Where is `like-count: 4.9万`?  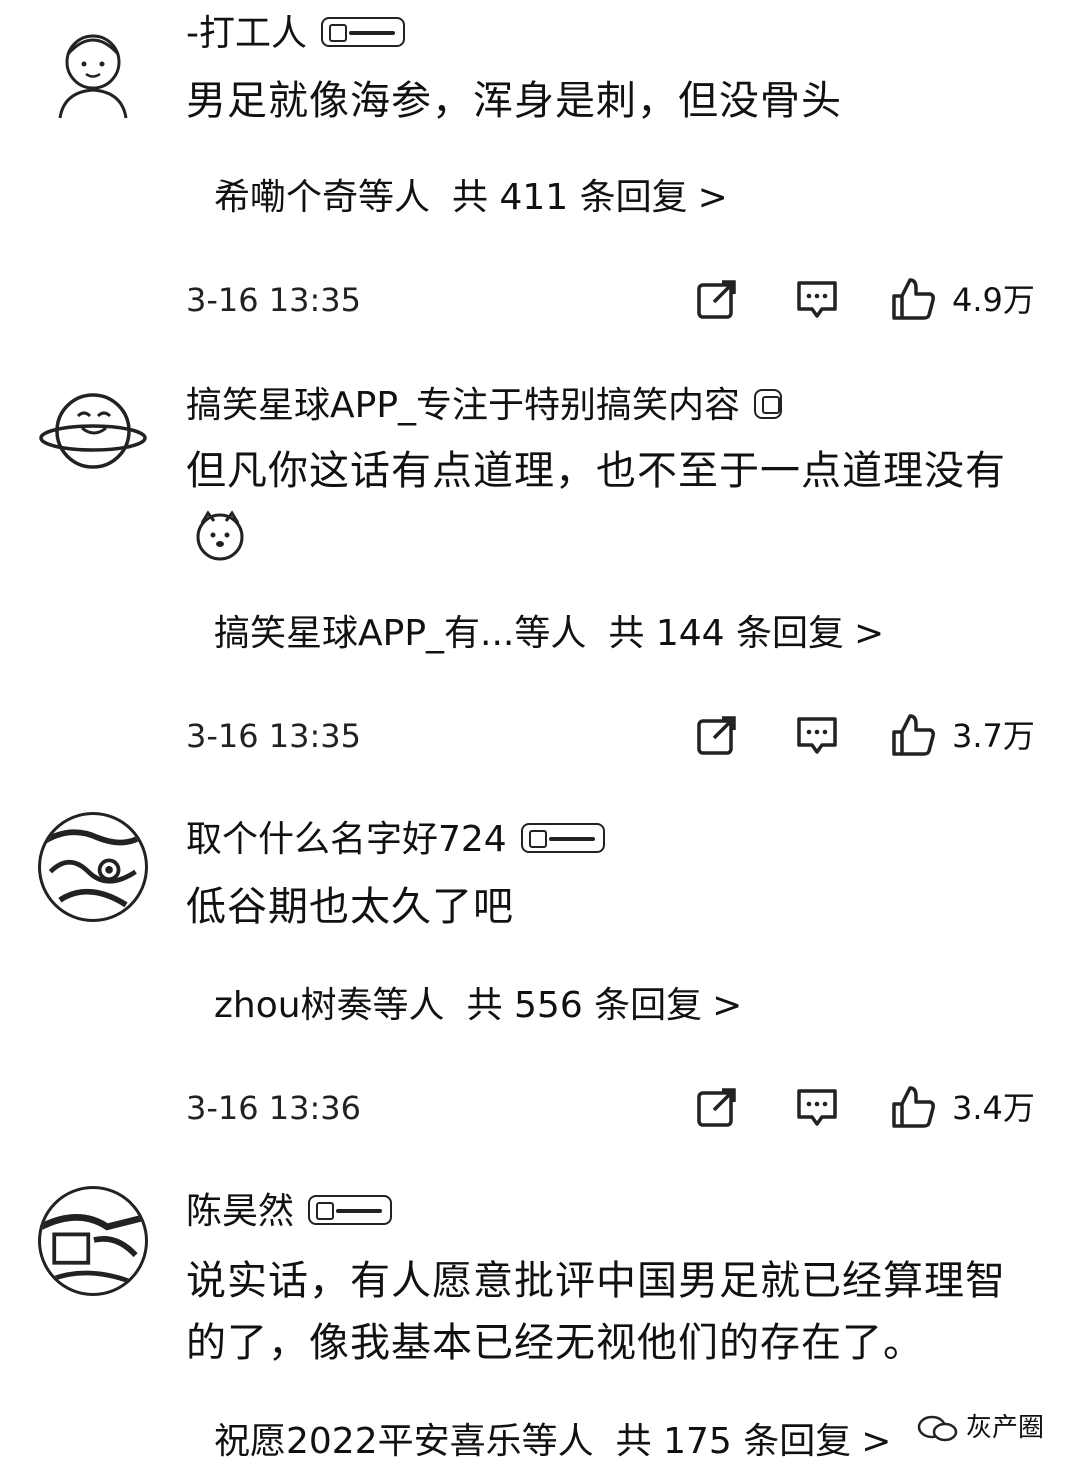
like-count: 4.9万 is located at coordinates (993, 300).